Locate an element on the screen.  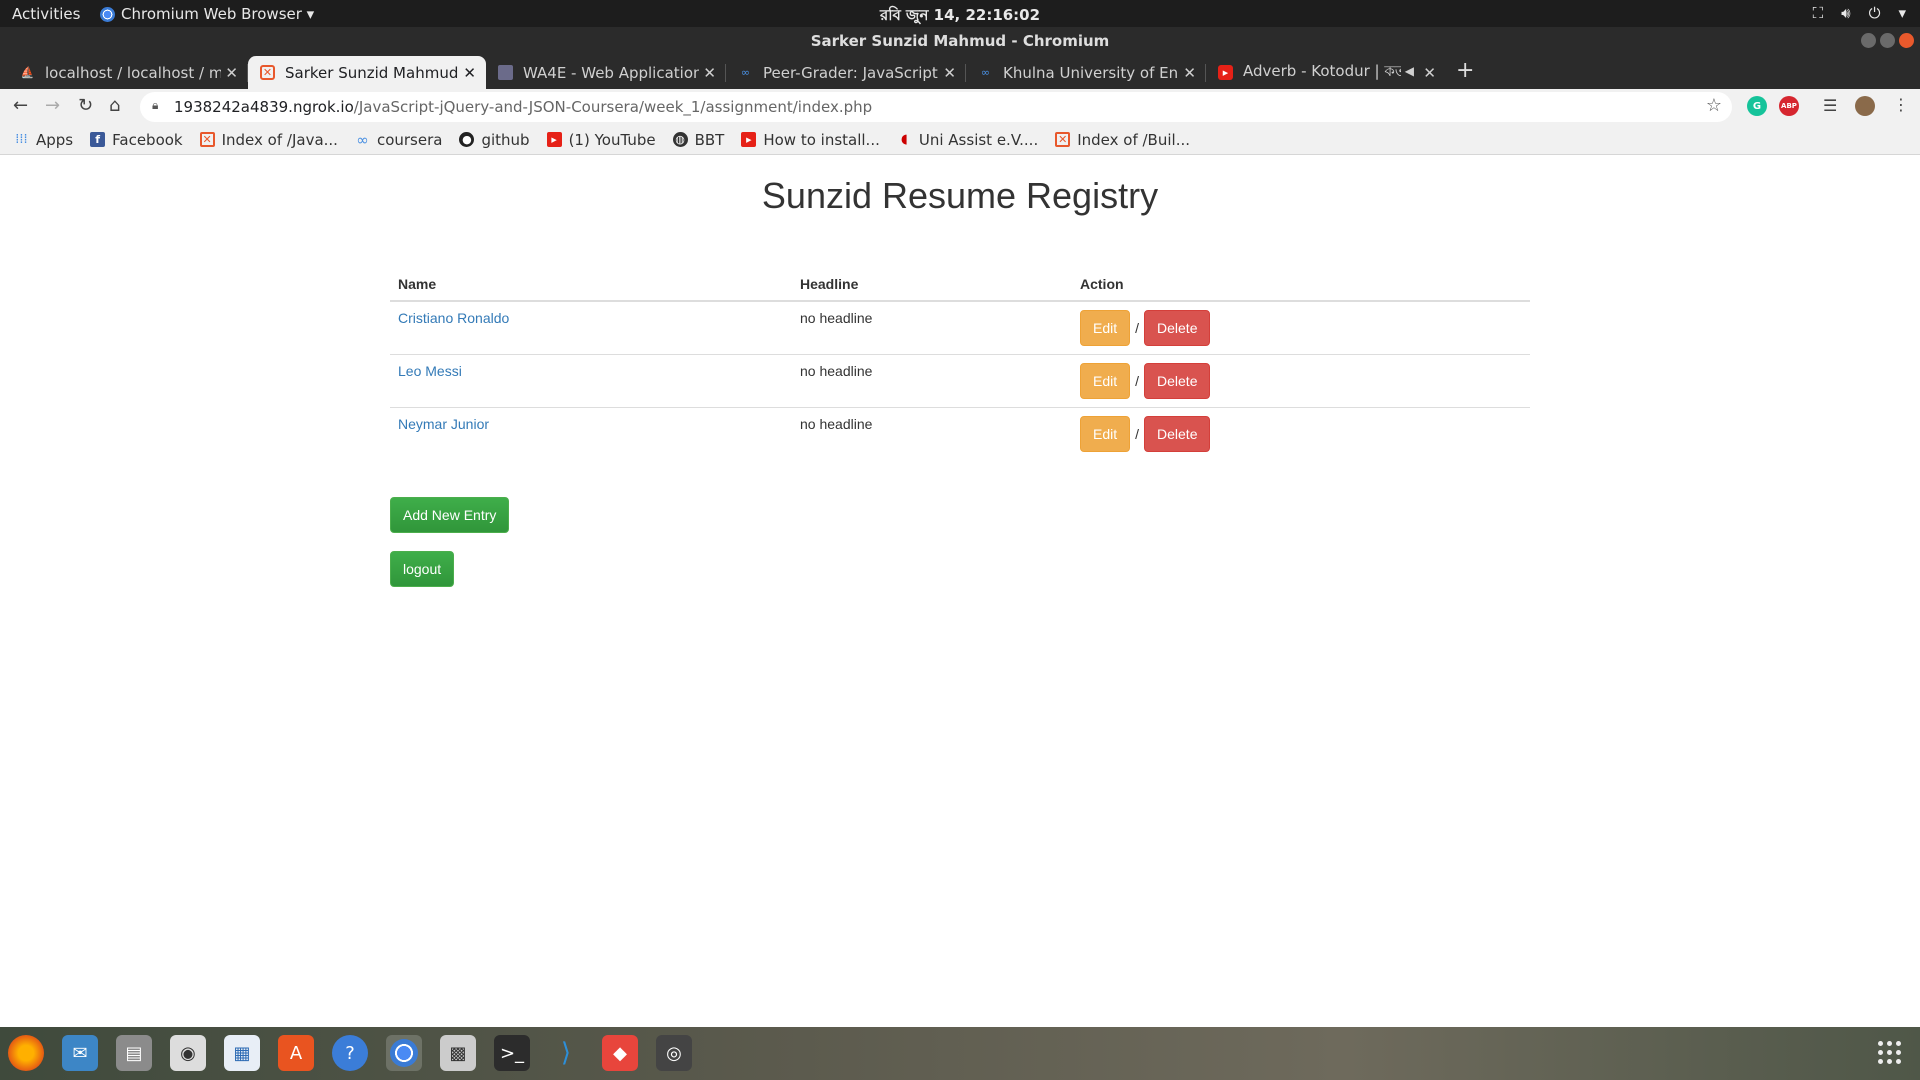
system-tray: ⛶ 🔊︎ ⏻ ▾ is located at coordinates (1859, 13).